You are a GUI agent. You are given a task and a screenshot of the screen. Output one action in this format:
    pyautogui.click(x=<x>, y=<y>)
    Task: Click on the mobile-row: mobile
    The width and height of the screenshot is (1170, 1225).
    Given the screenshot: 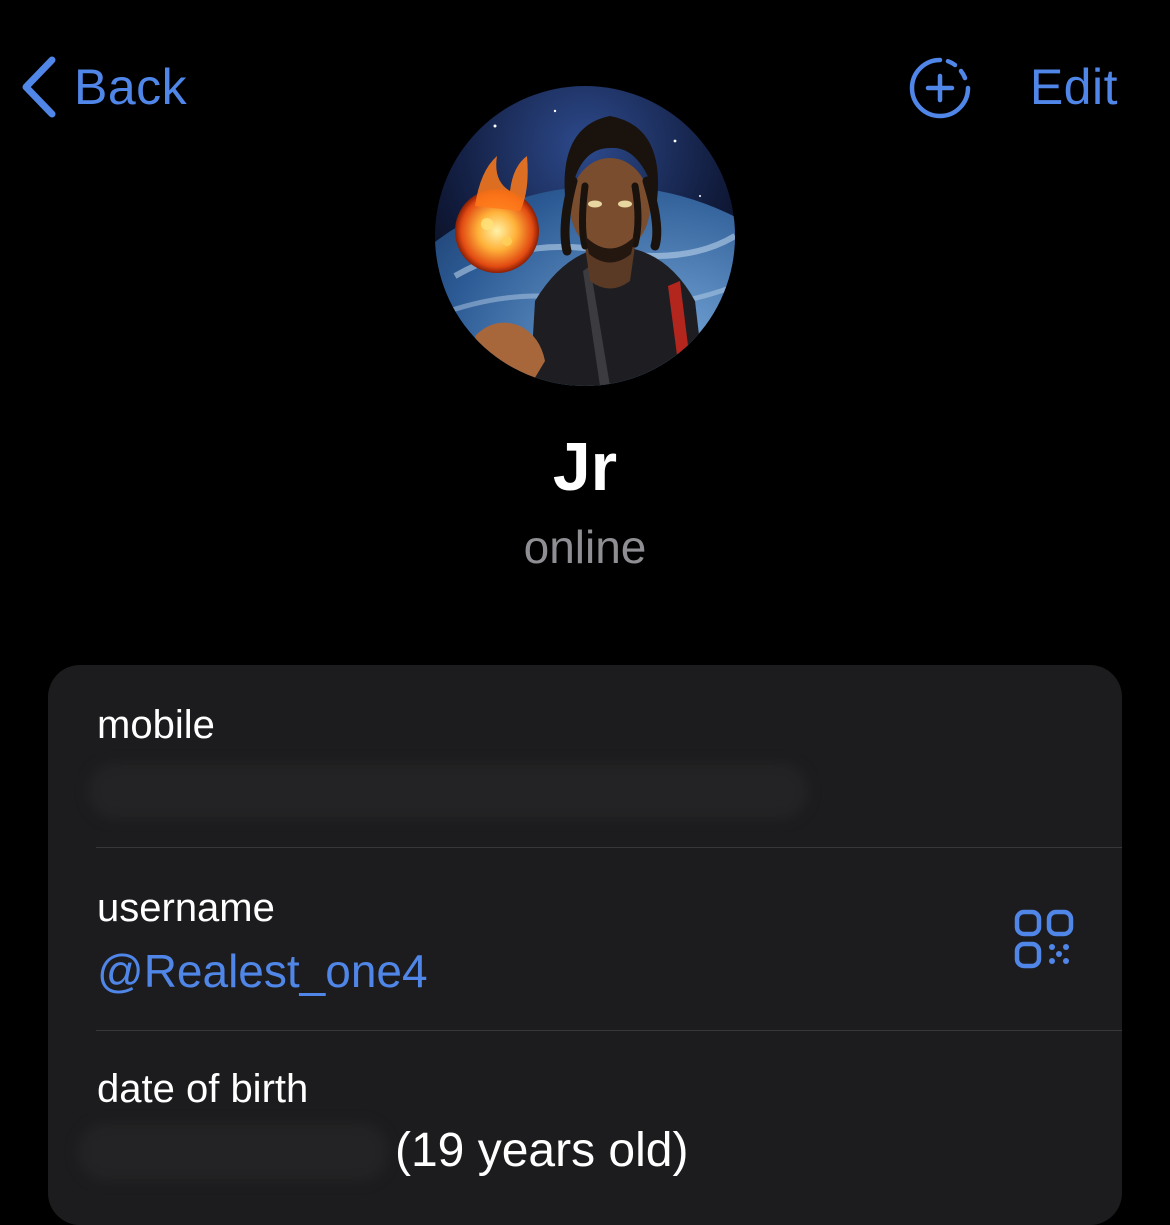 What is the action you would take?
    pyautogui.click(x=585, y=756)
    